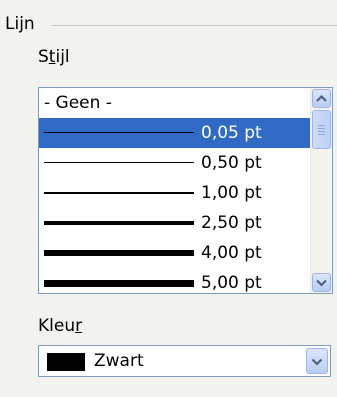 The image size is (337, 397). Describe the element at coordinates (175, 103) in the screenshot. I see `list-item-none: - Geen -` at that location.